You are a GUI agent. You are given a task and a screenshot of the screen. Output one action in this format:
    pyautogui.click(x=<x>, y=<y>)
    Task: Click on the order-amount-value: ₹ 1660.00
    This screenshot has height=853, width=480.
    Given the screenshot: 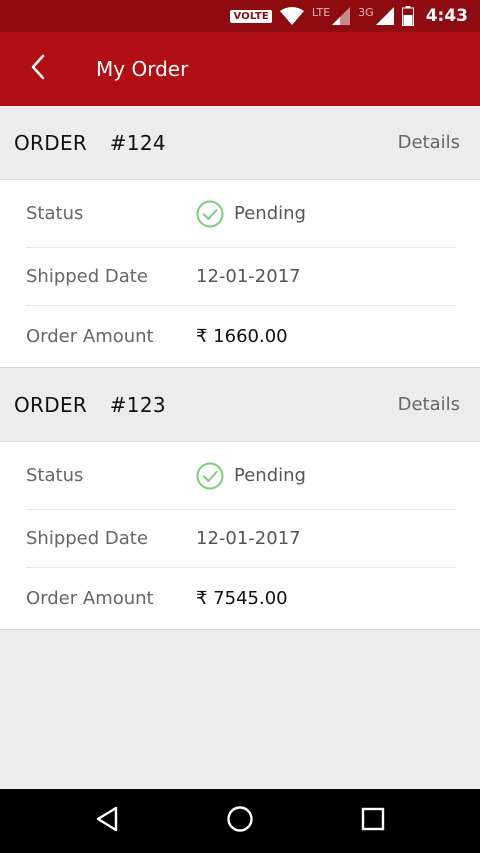 What is the action you would take?
    pyautogui.click(x=242, y=336)
    